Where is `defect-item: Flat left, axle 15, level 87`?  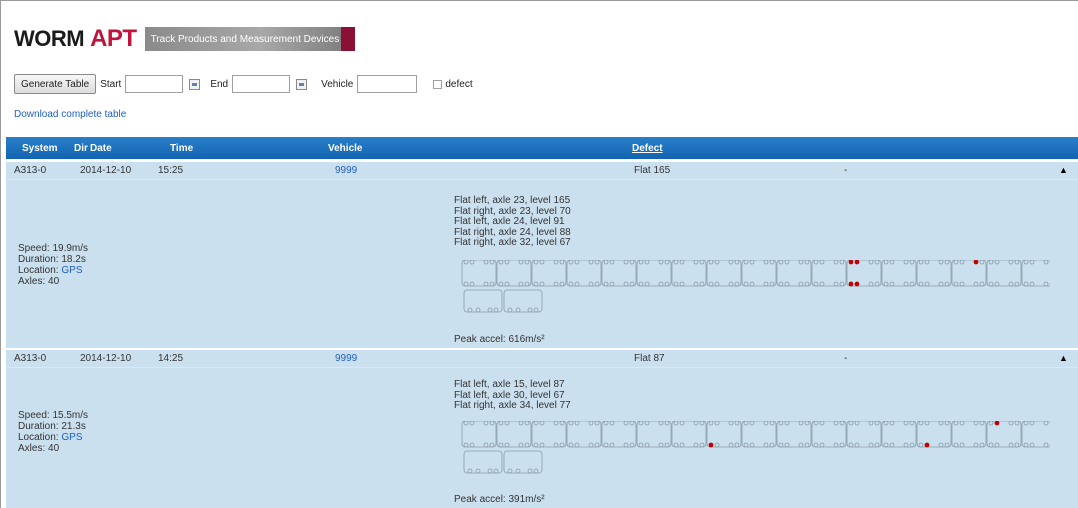 defect-item: Flat left, axle 15, level 87 is located at coordinates (509, 384).